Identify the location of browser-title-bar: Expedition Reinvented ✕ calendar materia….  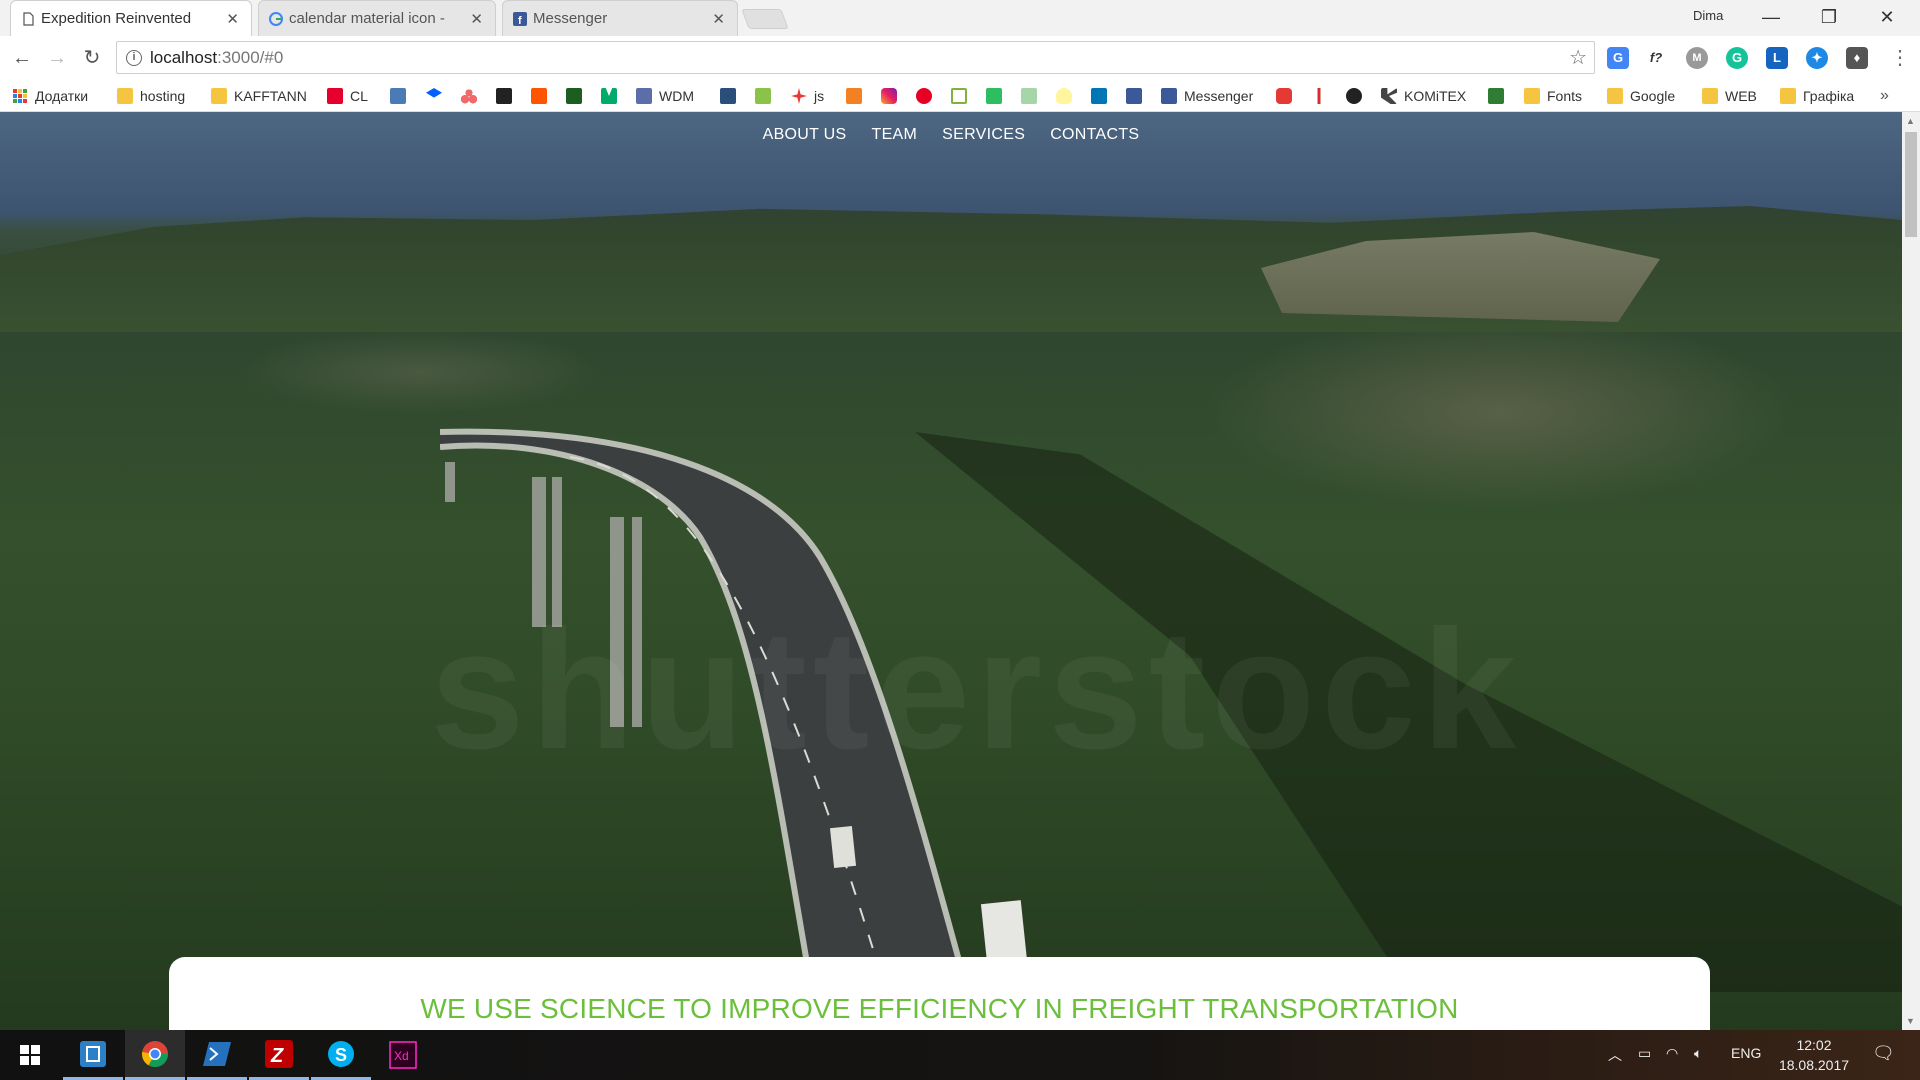
(960, 18).